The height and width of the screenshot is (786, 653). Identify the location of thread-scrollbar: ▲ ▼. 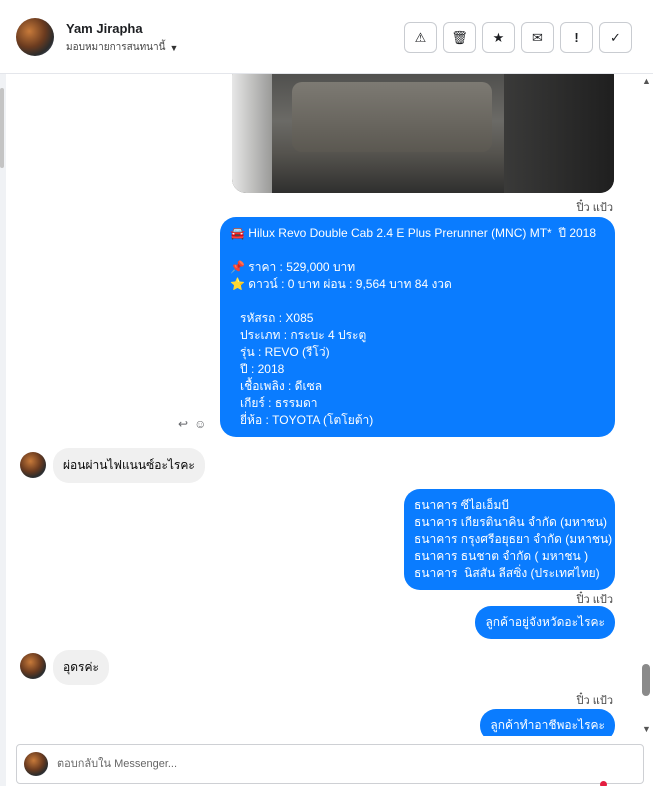
(646, 405).